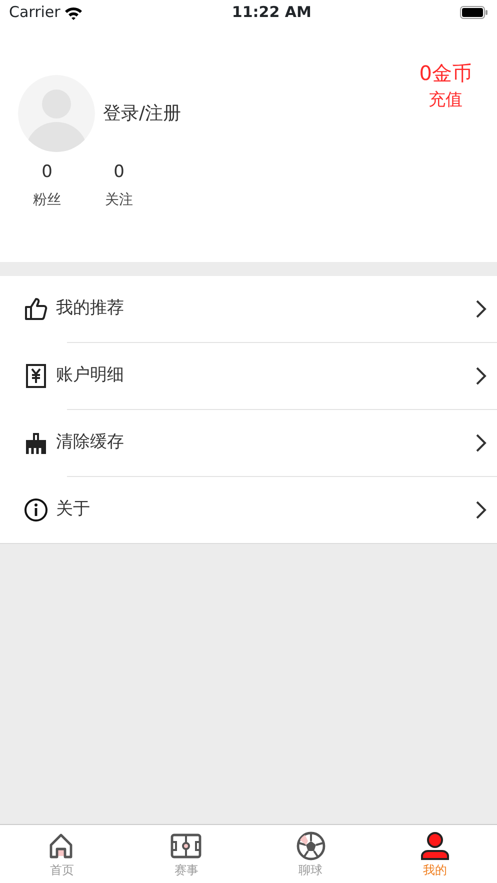  I want to click on menu-item: 清除缓存, so click(248, 443).